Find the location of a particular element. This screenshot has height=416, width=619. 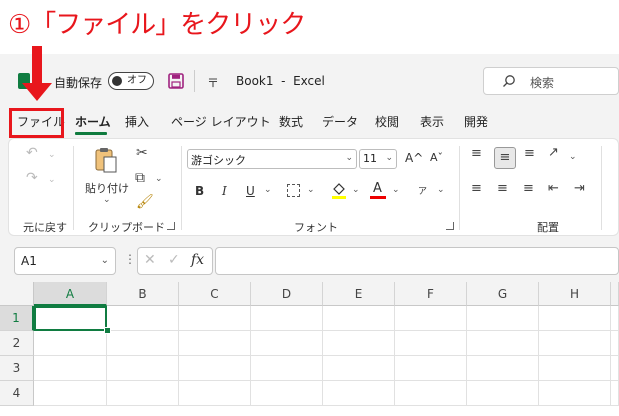

font-color-icon: A is located at coordinates (377, 188).